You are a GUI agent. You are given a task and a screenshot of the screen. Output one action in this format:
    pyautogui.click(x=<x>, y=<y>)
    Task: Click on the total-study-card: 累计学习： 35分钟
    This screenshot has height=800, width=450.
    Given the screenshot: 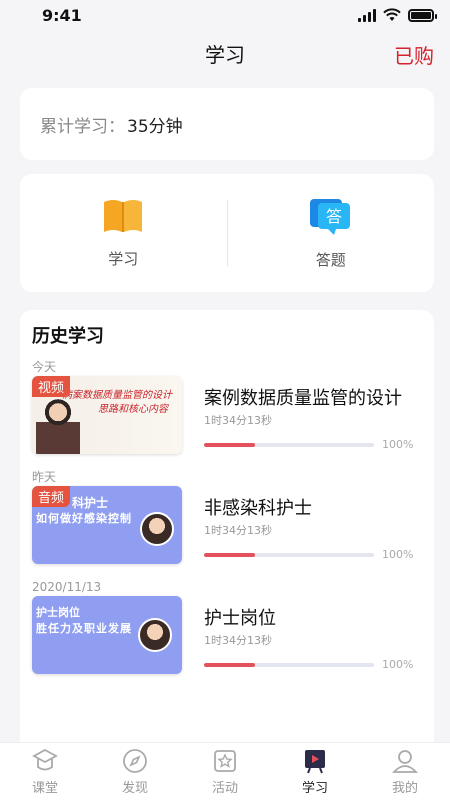 What is the action you would take?
    pyautogui.click(x=227, y=124)
    